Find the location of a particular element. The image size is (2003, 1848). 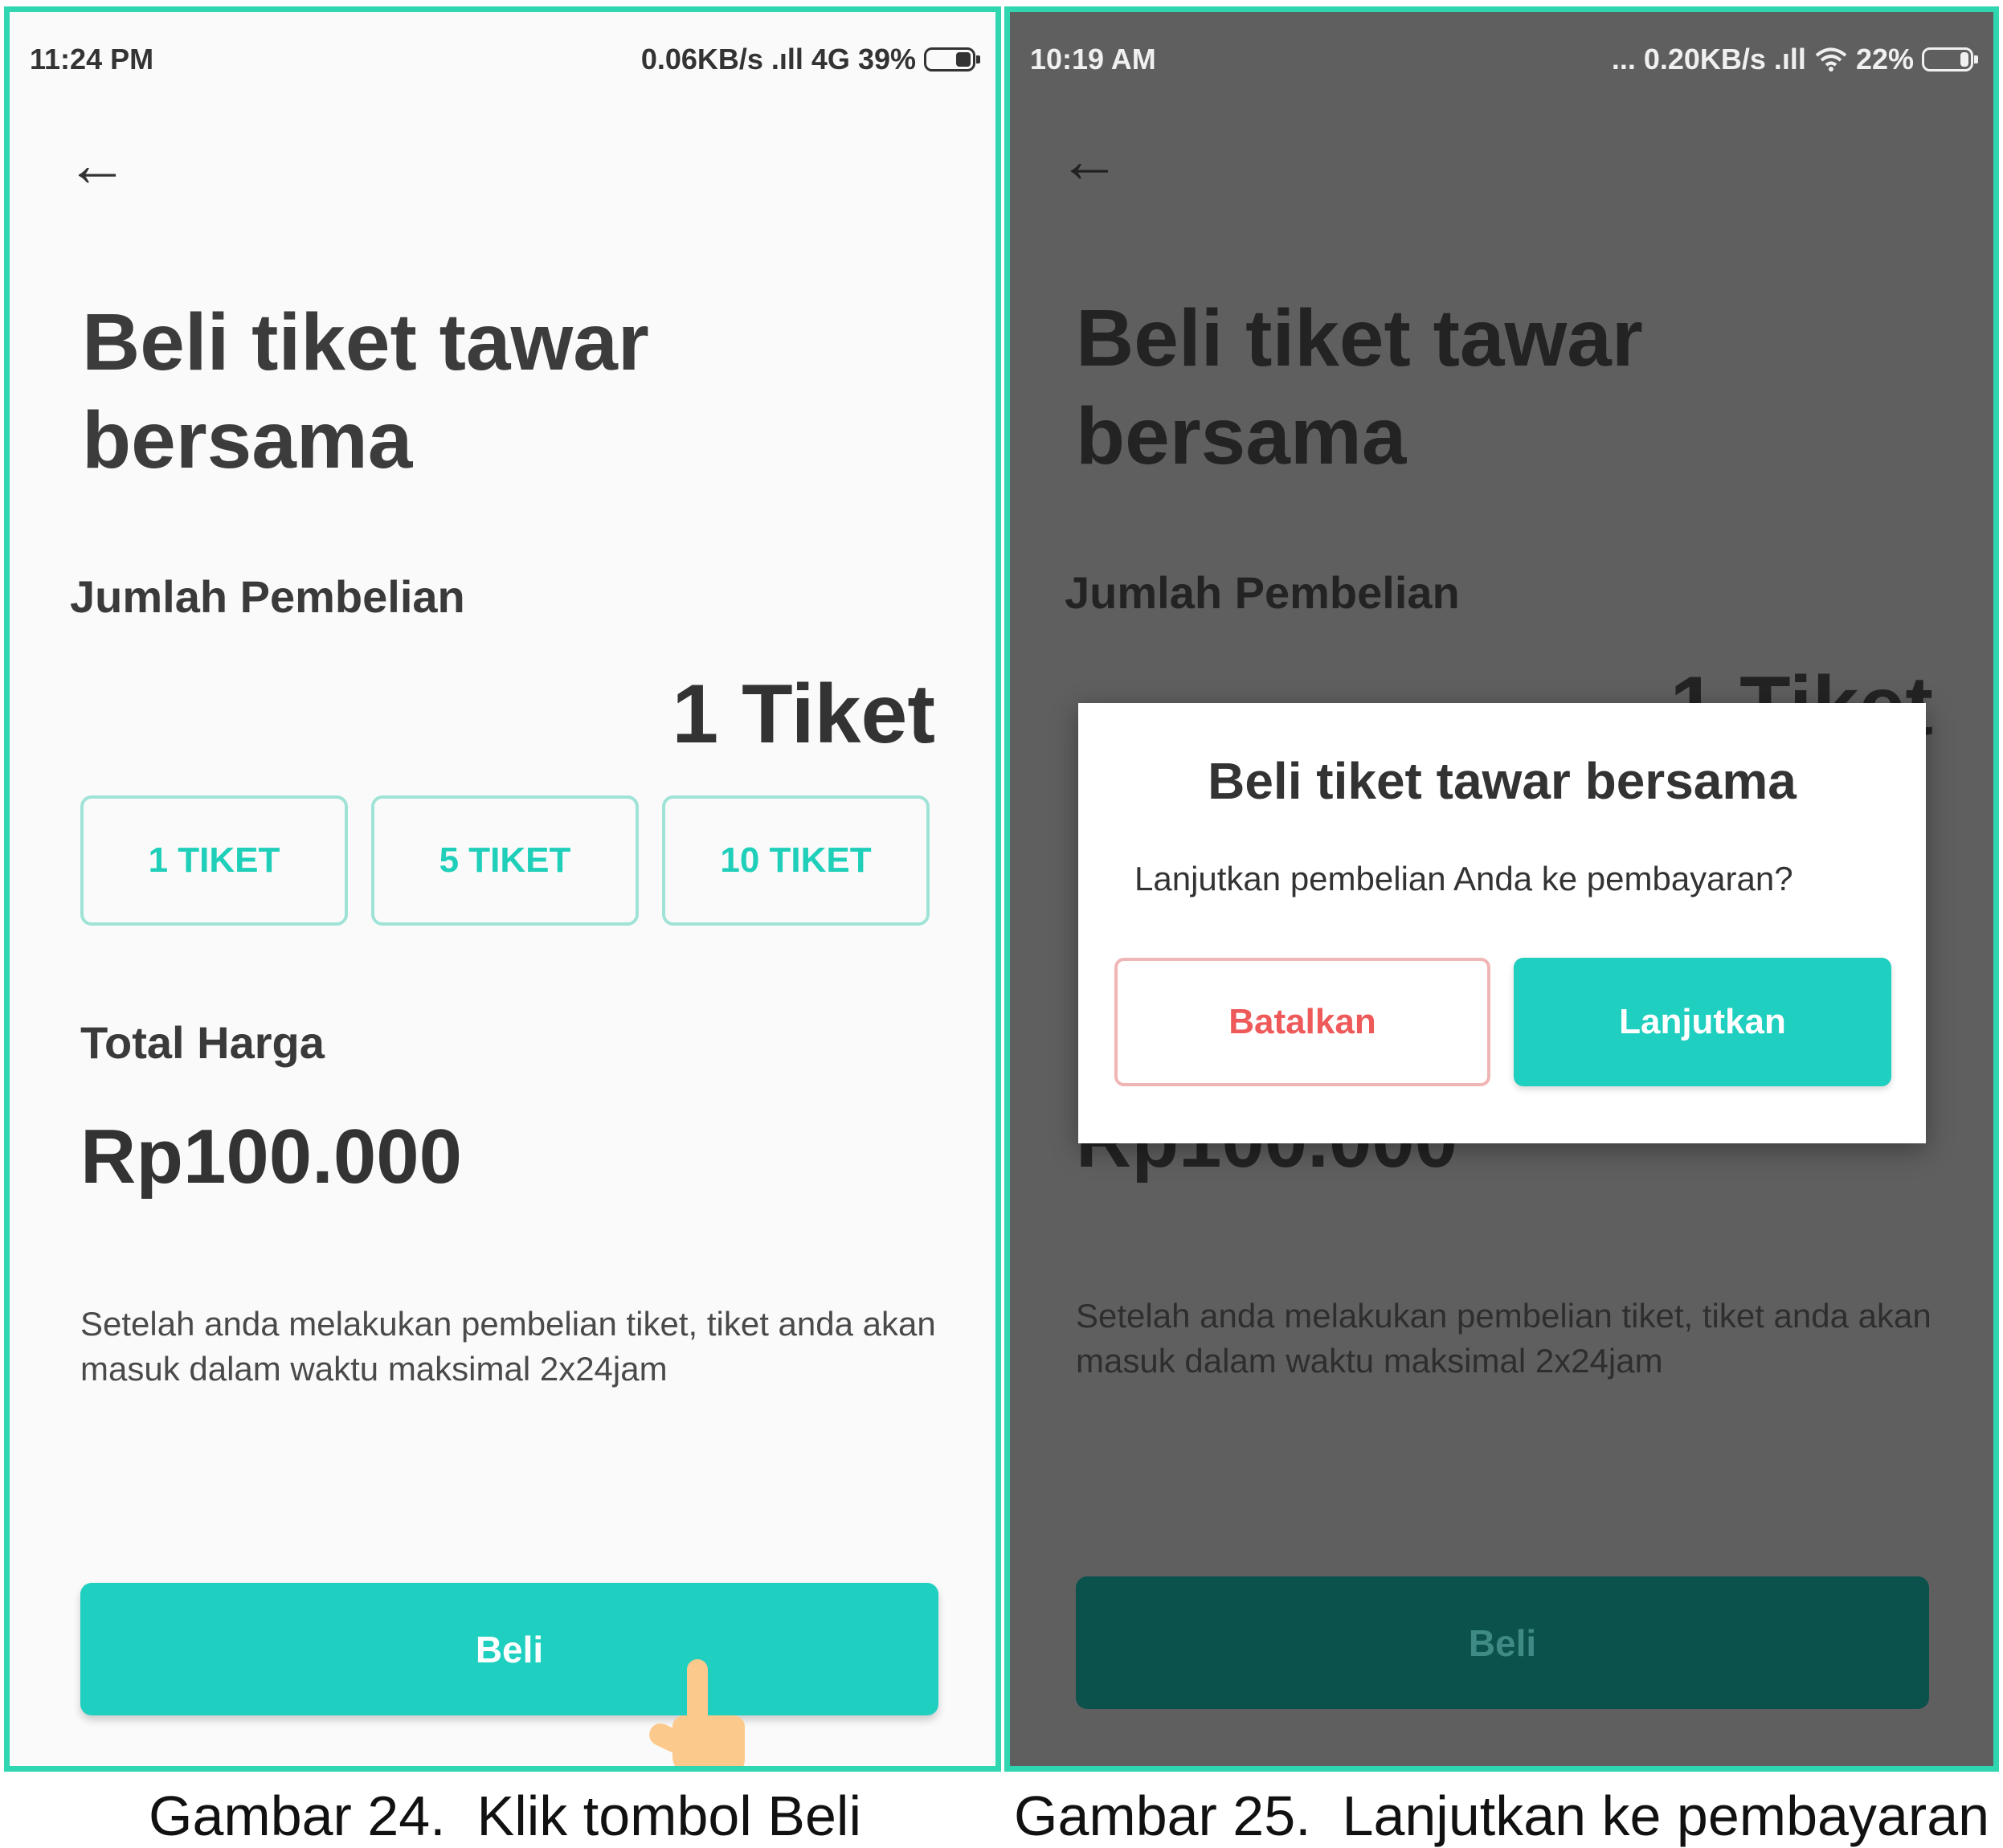

qty-option-10-button: 10 TIKET is located at coordinates (796, 861).